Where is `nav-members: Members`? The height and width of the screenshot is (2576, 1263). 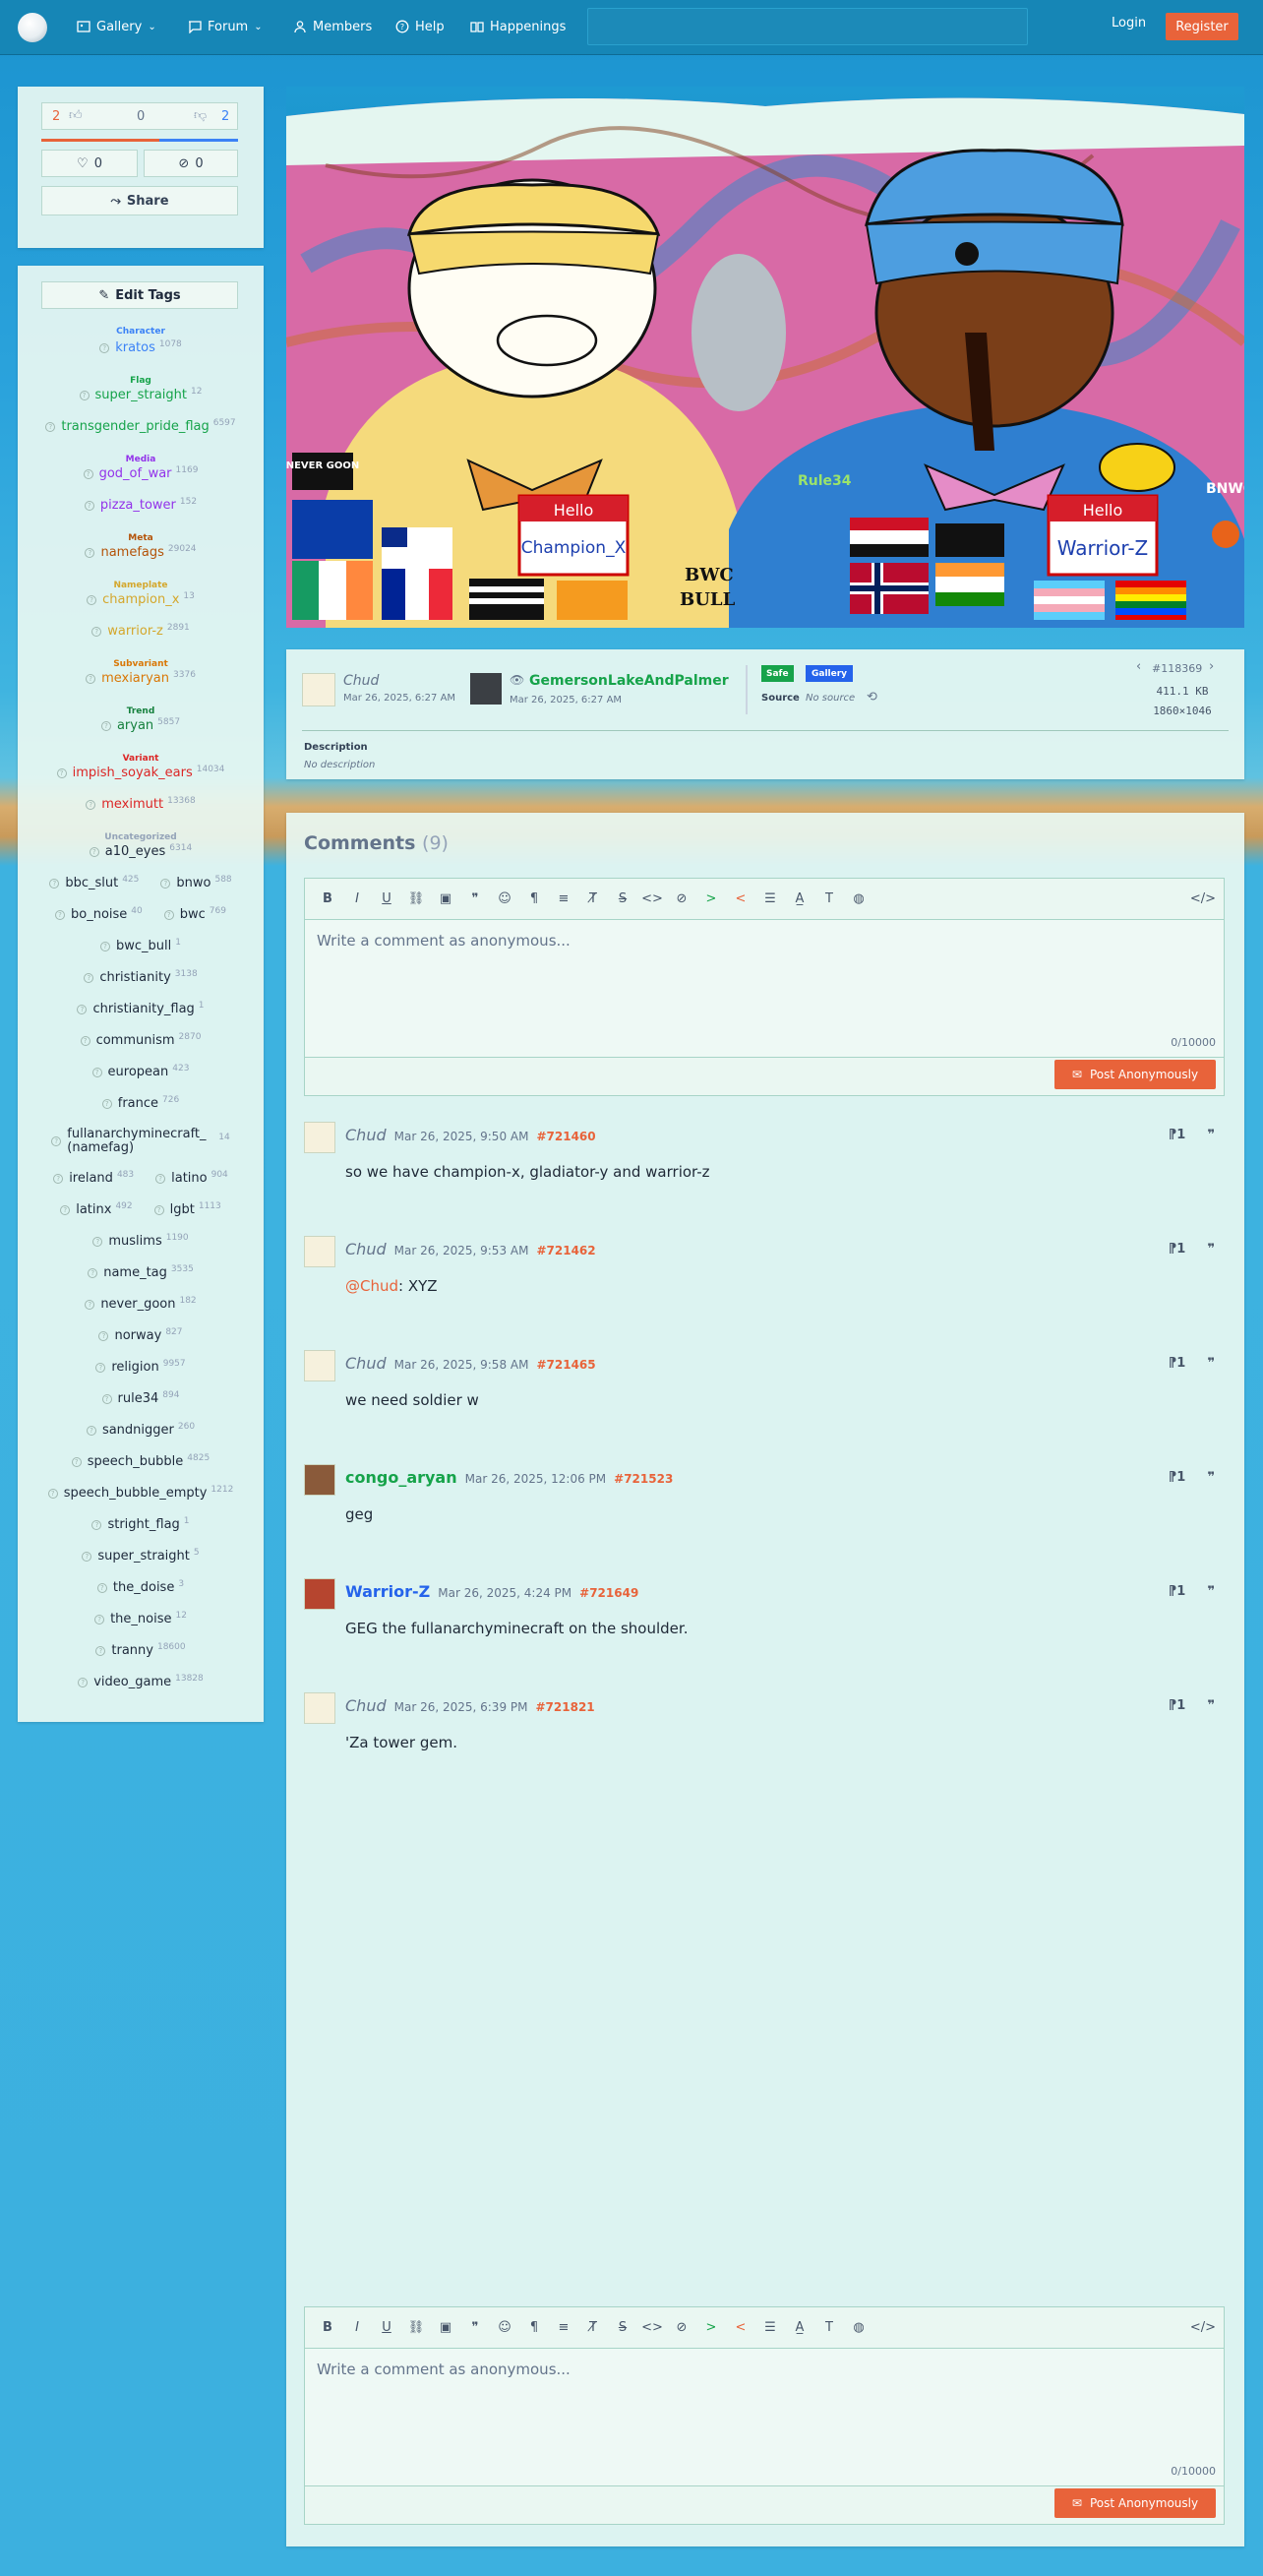
nav-members: Members is located at coordinates (333, 26).